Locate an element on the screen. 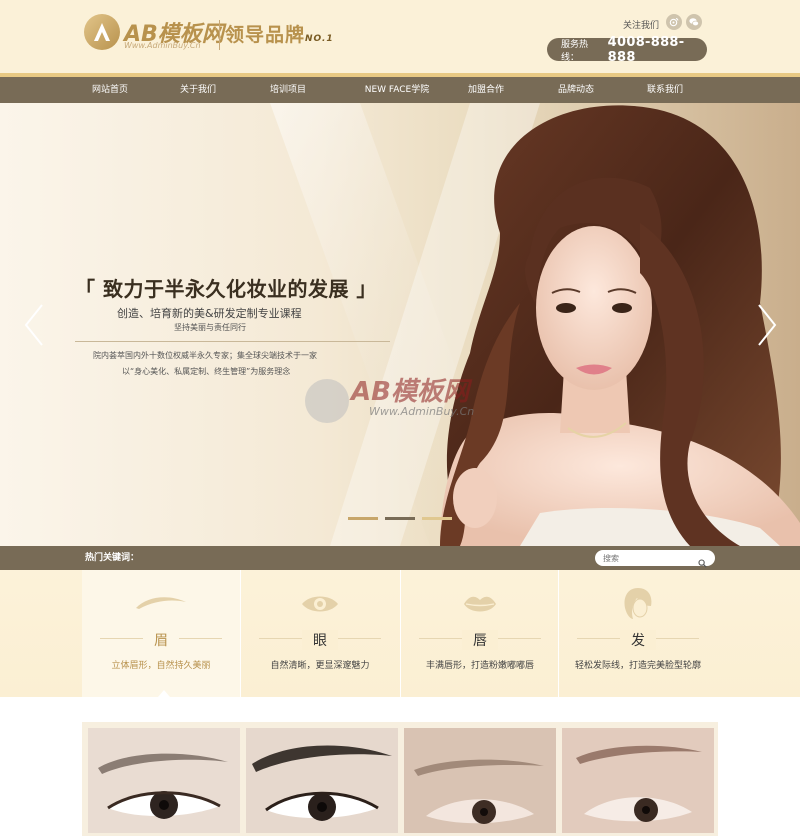 The width and height of the screenshot is (800, 836). wechat-icon is located at coordinates (694, 22).